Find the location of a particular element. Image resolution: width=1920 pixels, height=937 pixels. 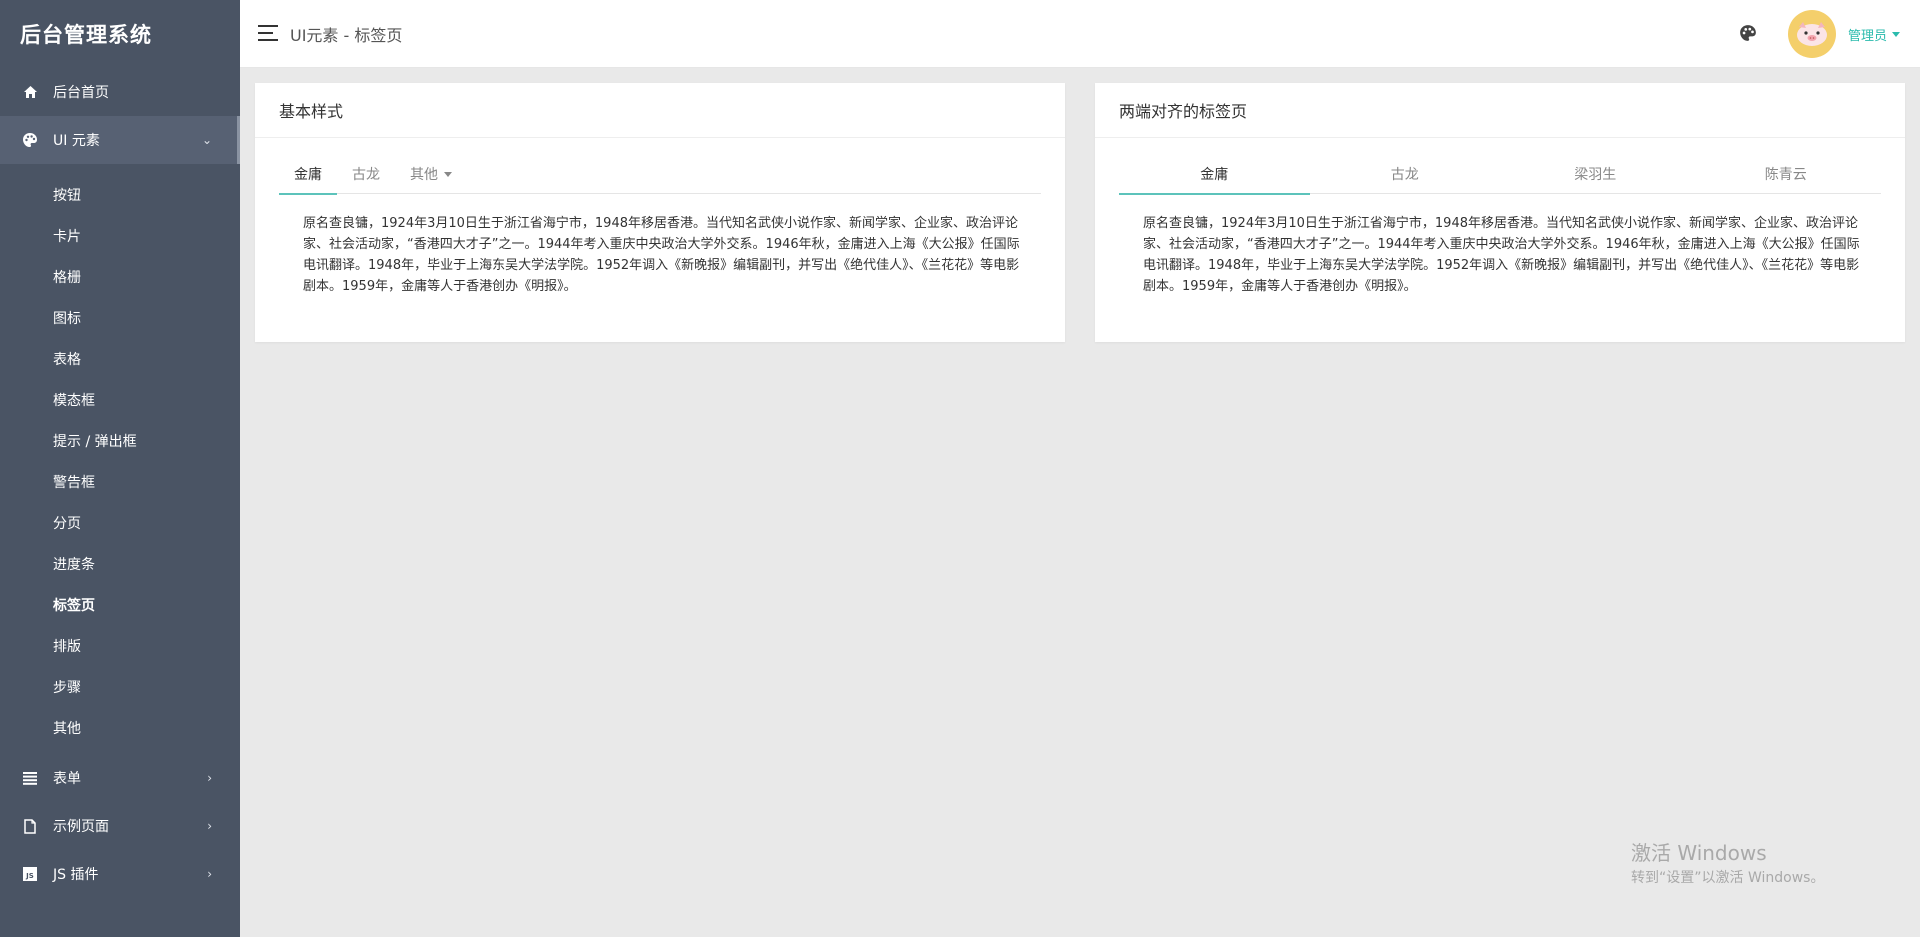

card-title: 基本样式 is located at coordinates (660, 110).